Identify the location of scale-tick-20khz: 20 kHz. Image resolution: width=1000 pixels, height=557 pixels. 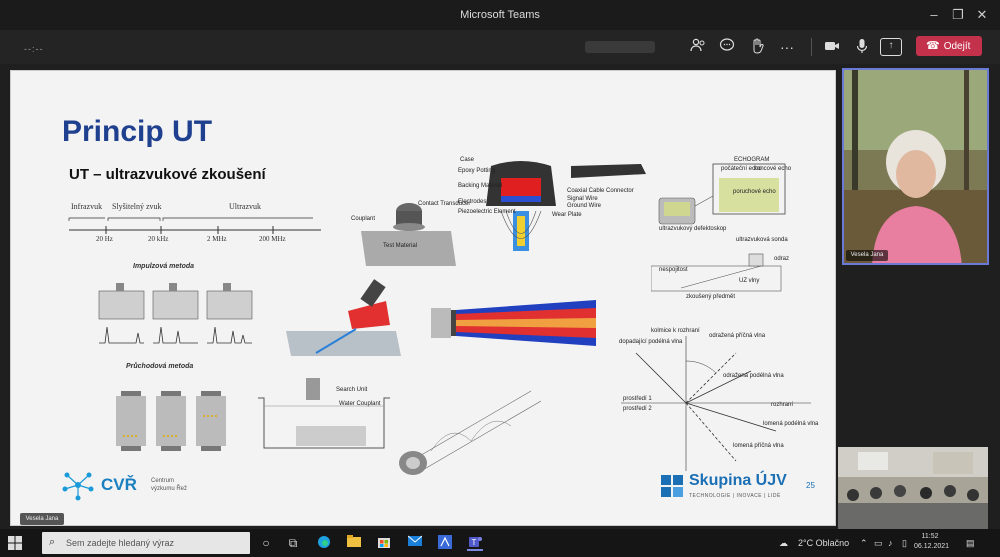
(158, 239).